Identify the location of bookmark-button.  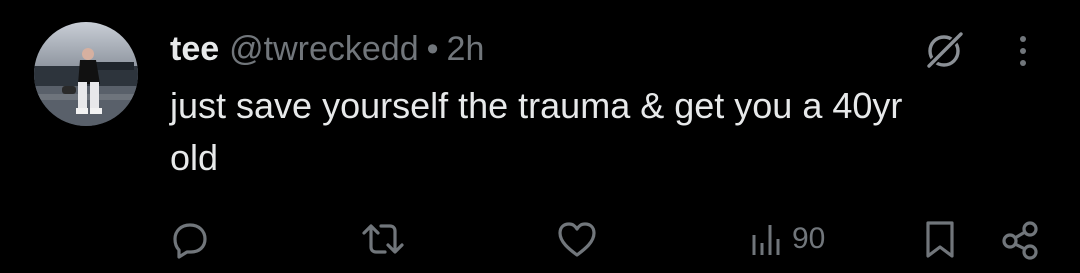
(940, 239).